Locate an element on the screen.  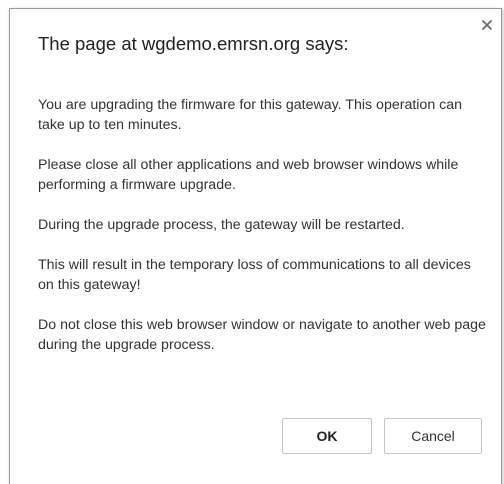
dialog-title: The page at wgdemo.emrsn.org says: is located at coordinates (193, 43).